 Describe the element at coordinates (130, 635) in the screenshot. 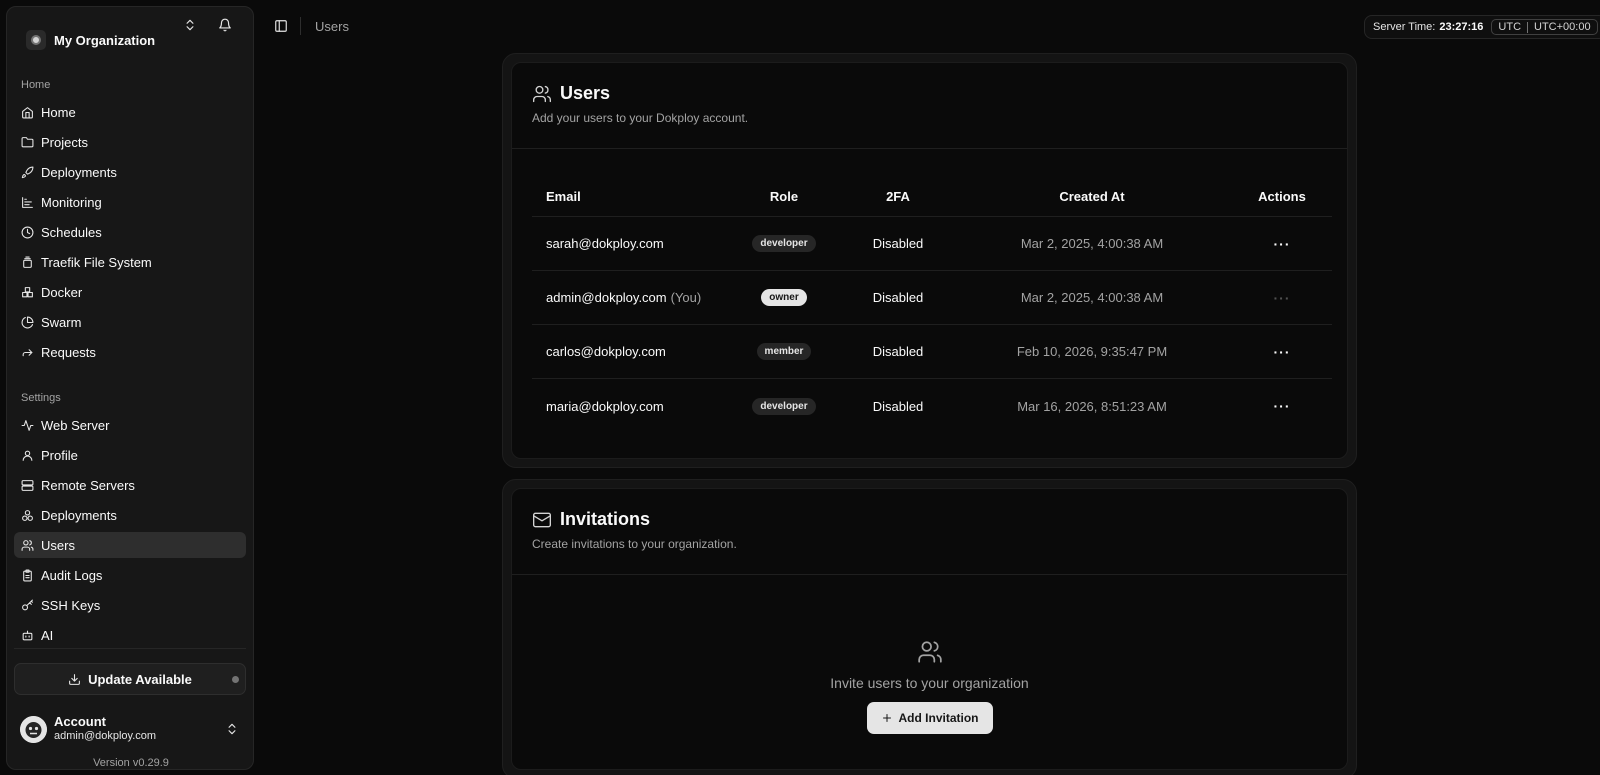

I see `sidebar-item-ai: AI` at that location.